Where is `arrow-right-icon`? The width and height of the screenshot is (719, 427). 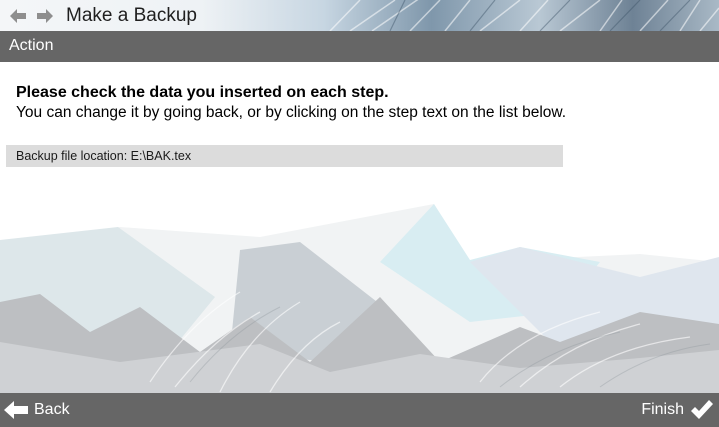
arrow-right-icon is located at coordinates (45, 16).